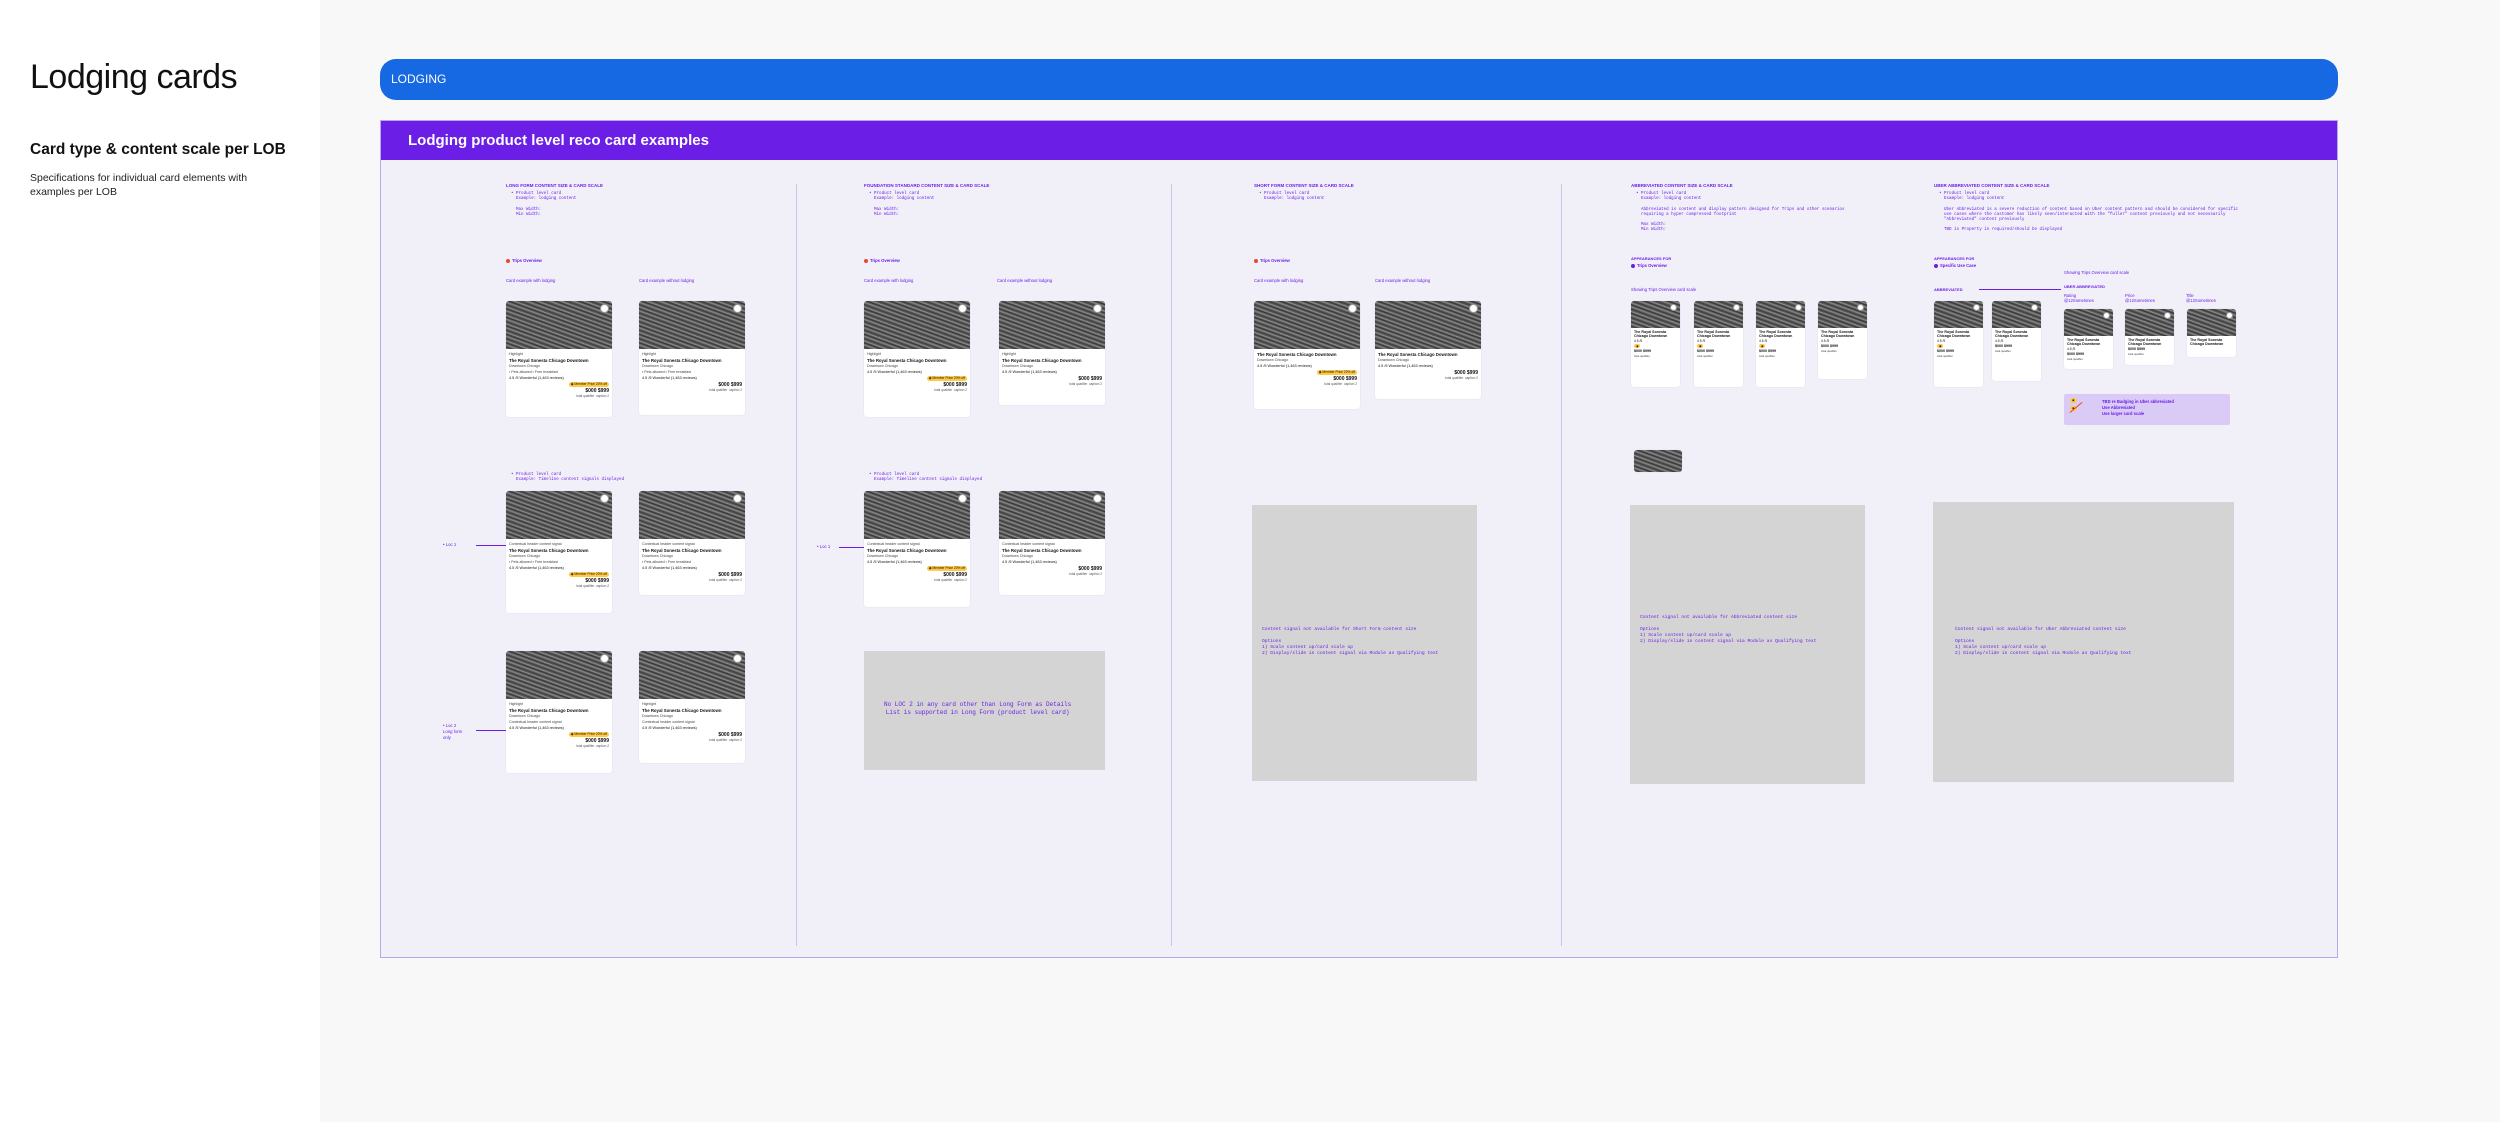  What do you see at coordinates (453, 731) in the screenshot?
I see `loc2-callout: • Loc 2 Long form only` at bounding box center [453, 731].